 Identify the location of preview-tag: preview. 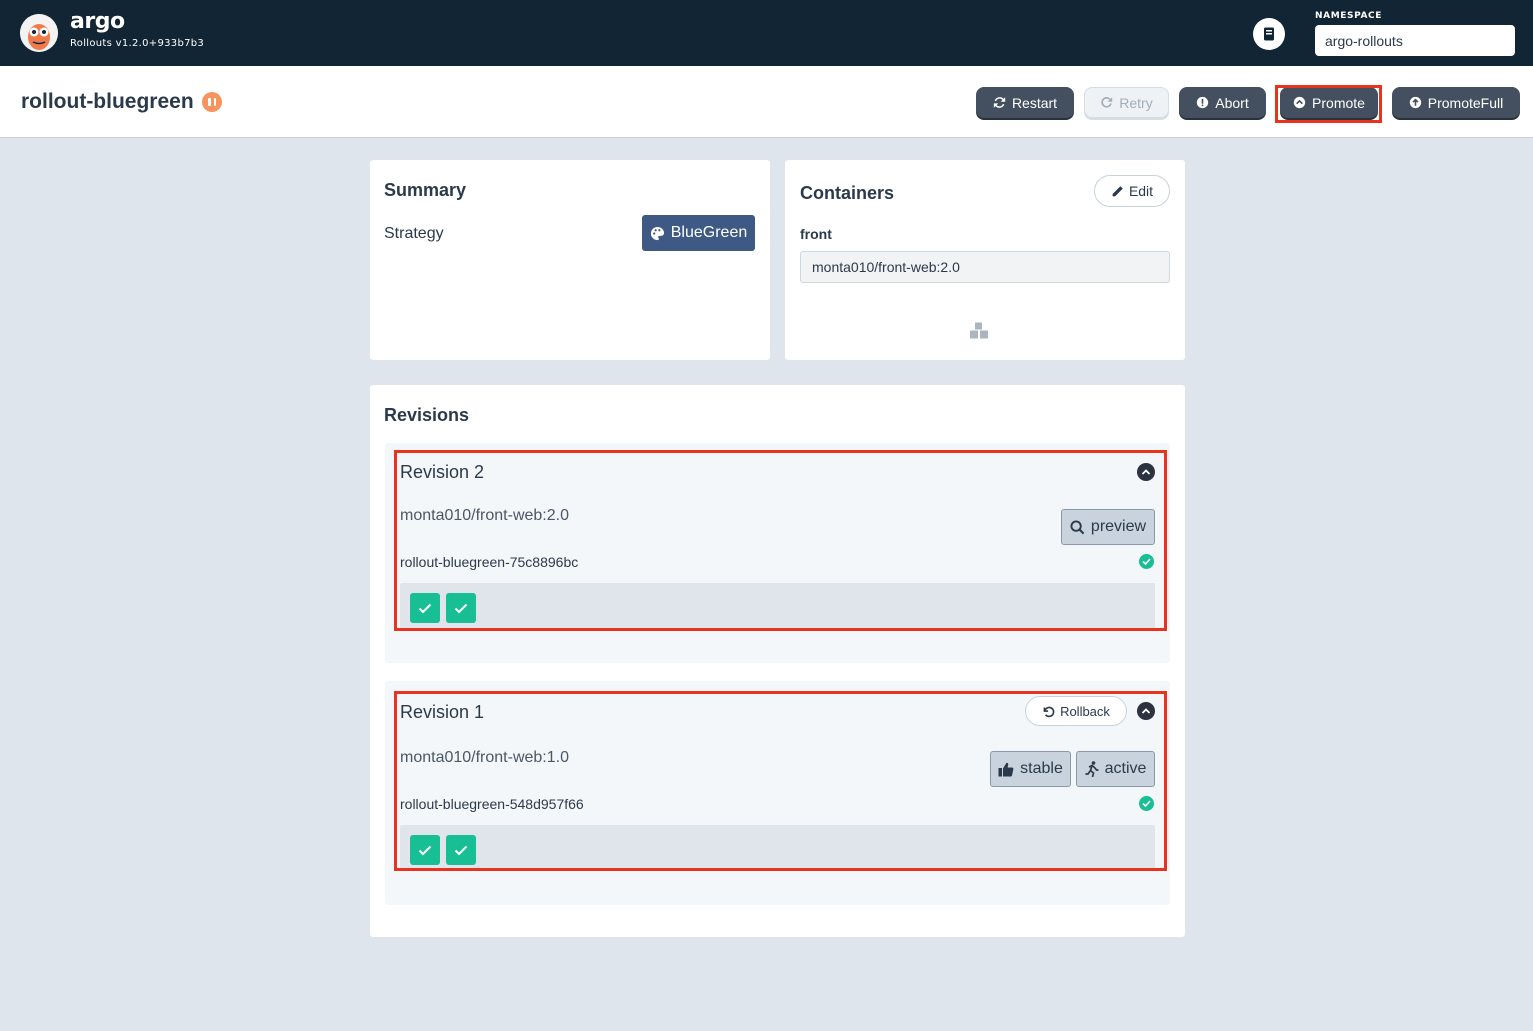
(1108, 527).